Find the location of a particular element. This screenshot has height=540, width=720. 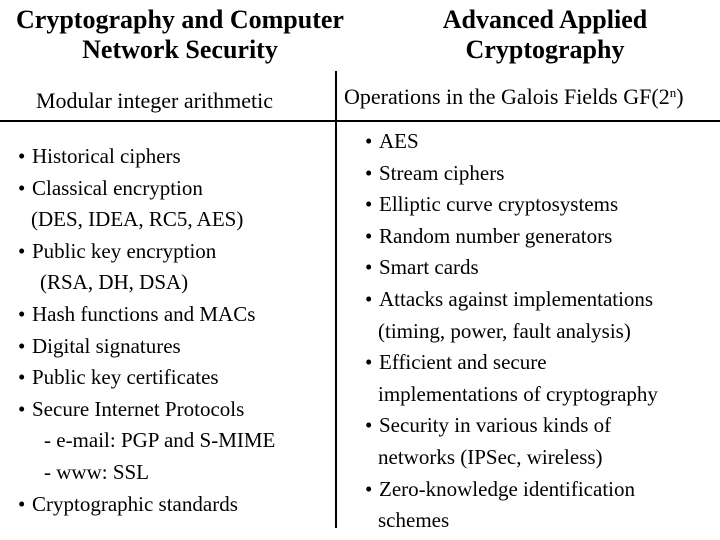

list-item: • Public key certificates is located at coordinates (146, 378).